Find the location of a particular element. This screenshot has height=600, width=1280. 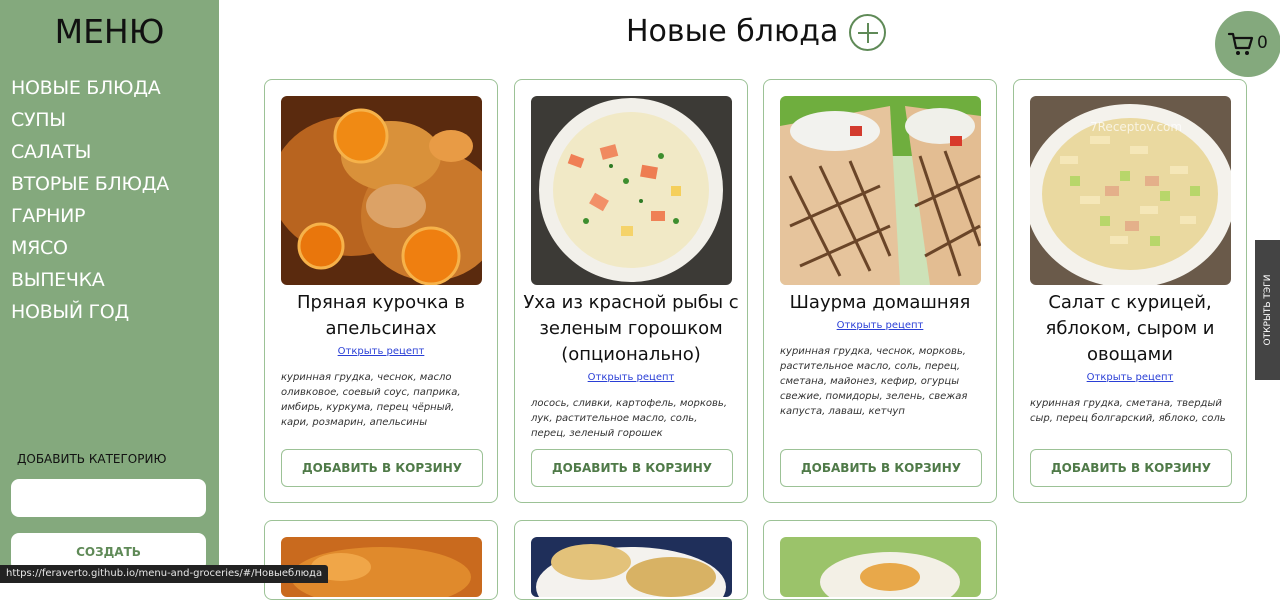

open-tags-tab: ОТКРЫТЬ ТЭГИ is located at coordinates (1267, 310).